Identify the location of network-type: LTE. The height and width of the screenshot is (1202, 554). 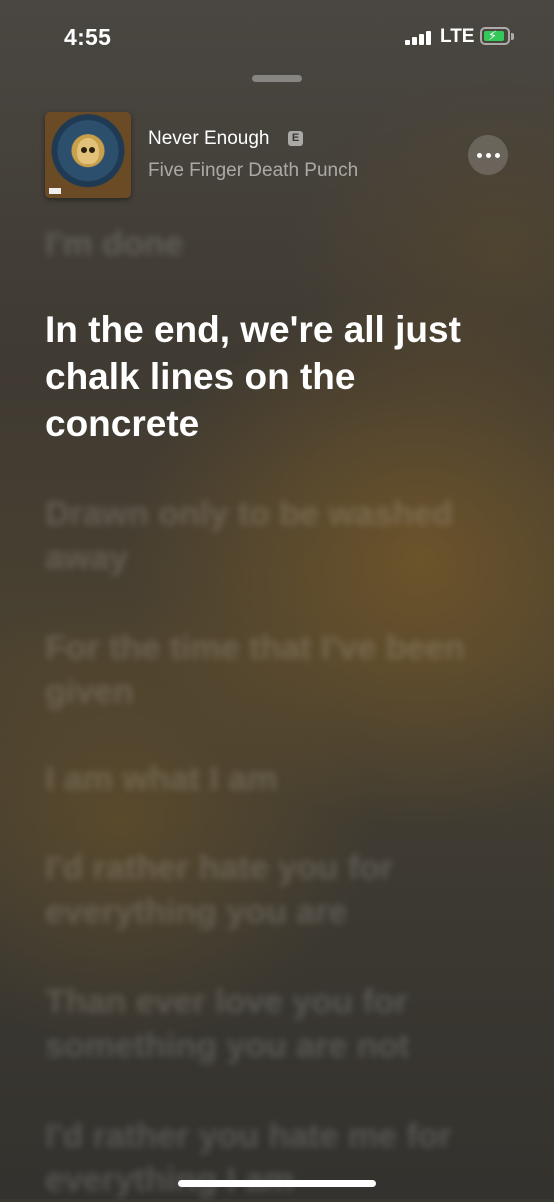
(457, 36).